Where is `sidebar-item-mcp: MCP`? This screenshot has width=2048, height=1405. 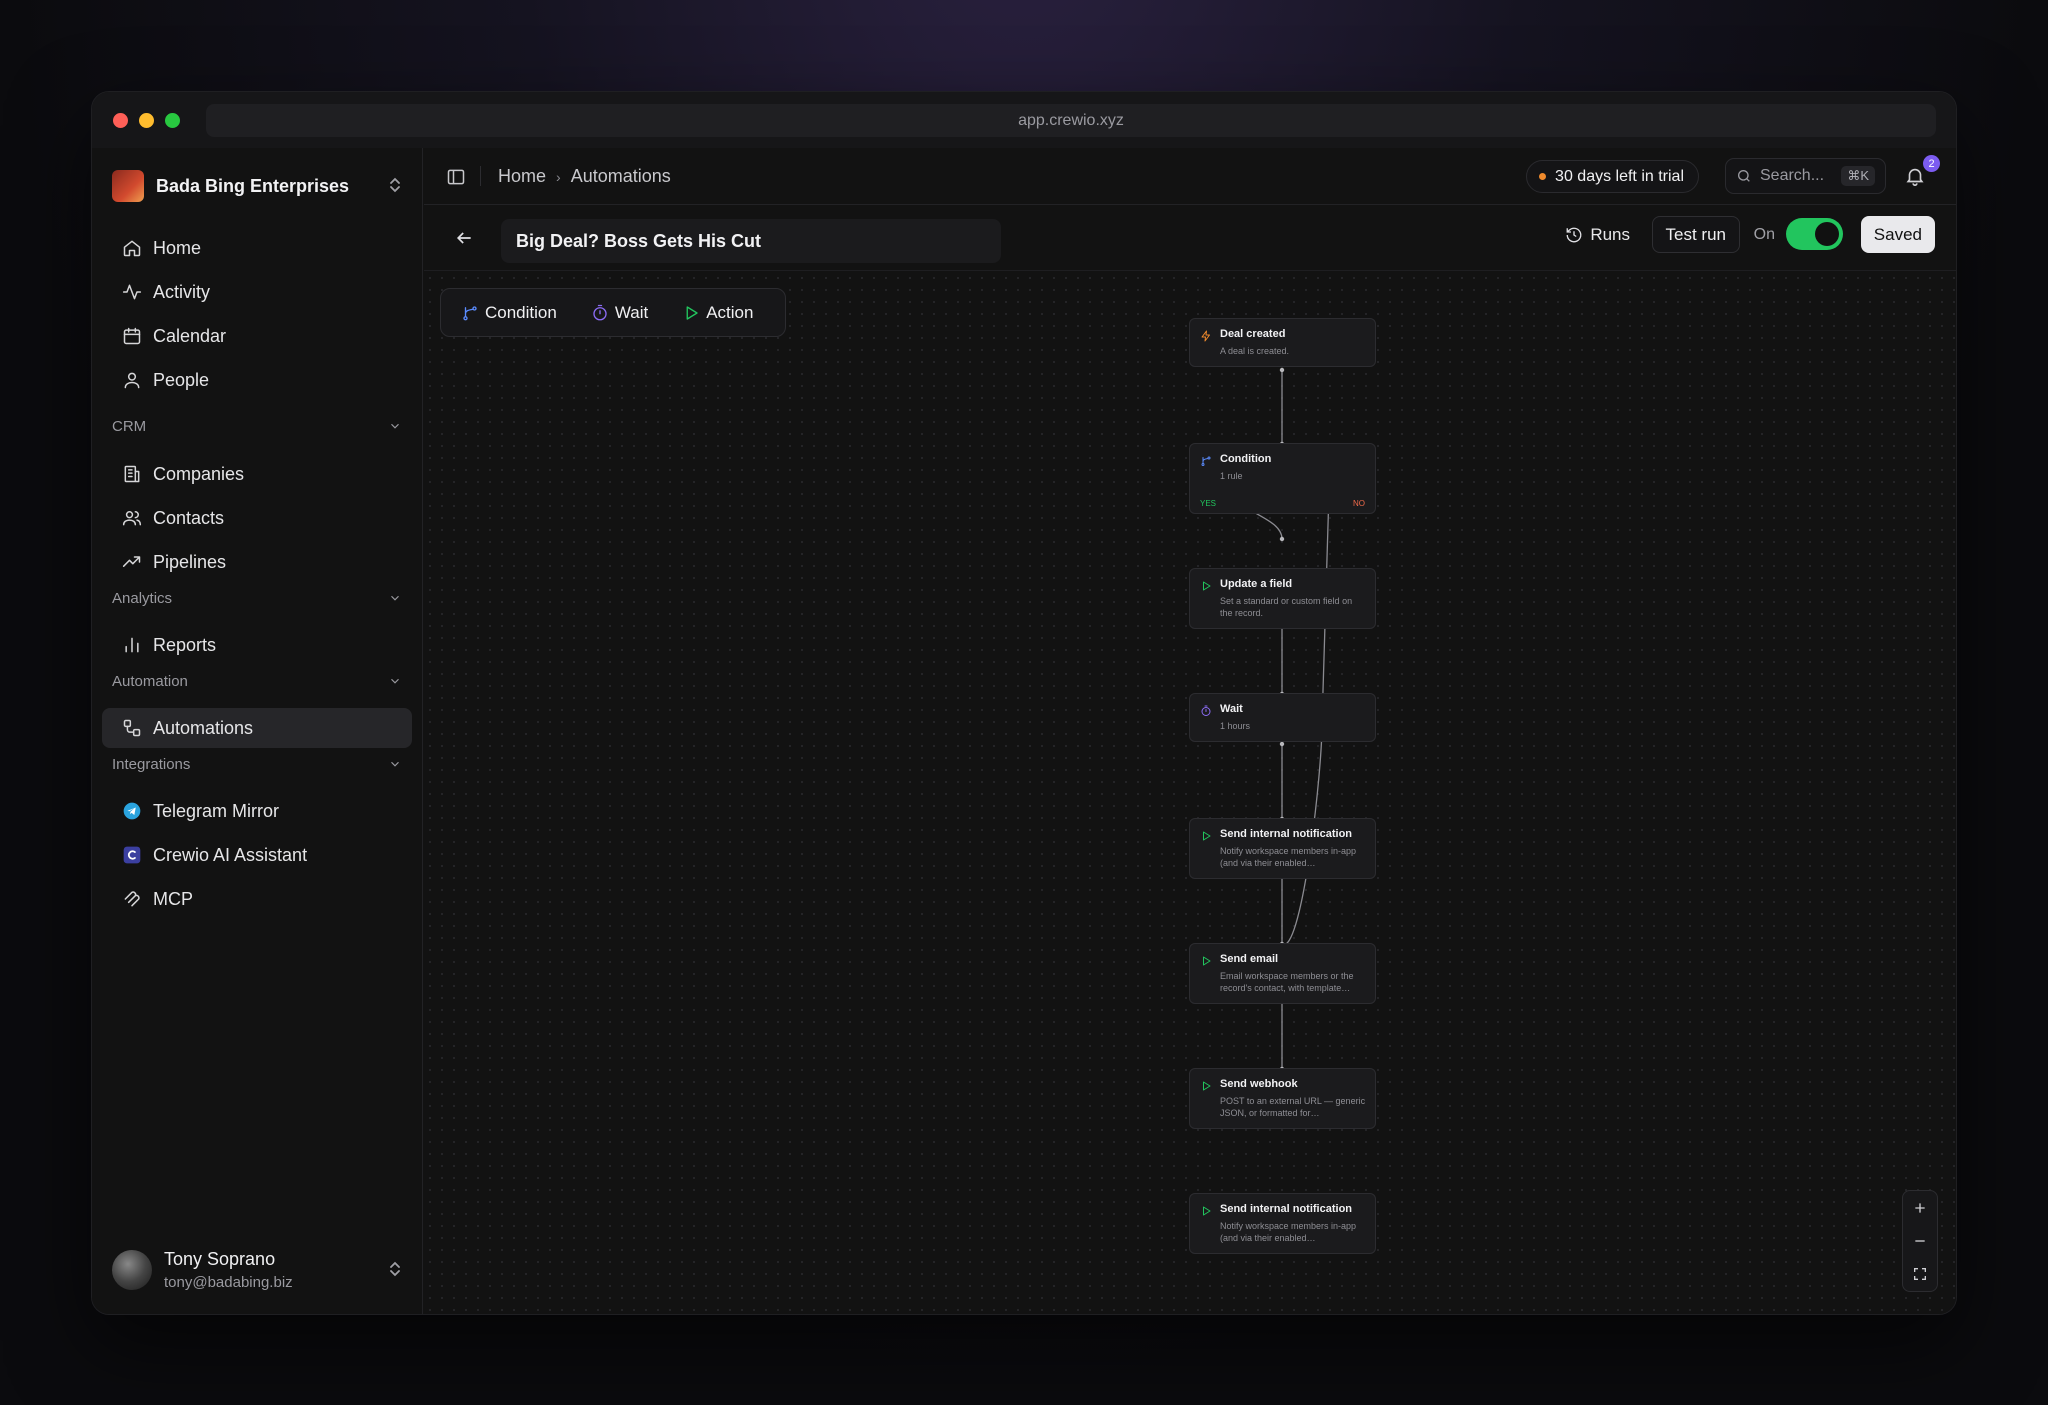 sidebar-item-mcp: MCP is located at coordinates (257, 899).